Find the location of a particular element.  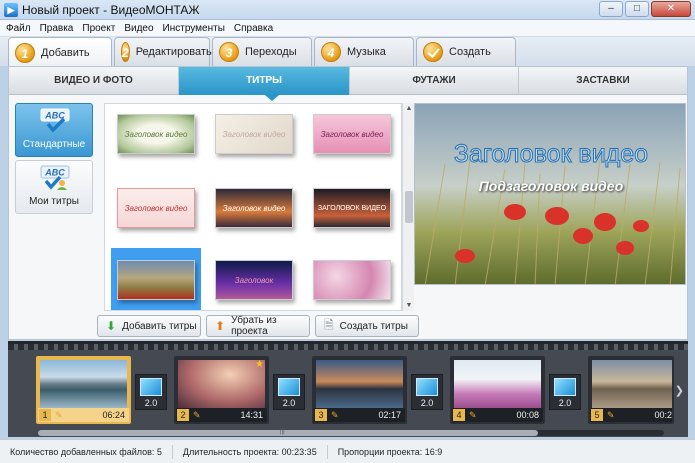

preview-title: Заголовок видео is located at coordinates (551, 154).